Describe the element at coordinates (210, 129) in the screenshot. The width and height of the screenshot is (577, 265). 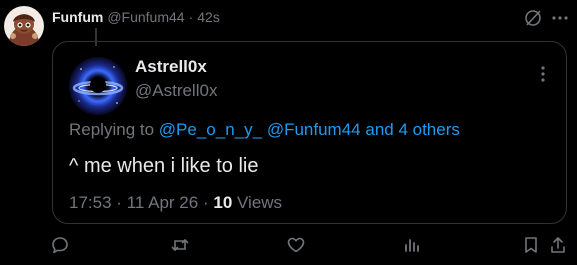
I see `mention-link: @Pe_o_n_y_` at that location.